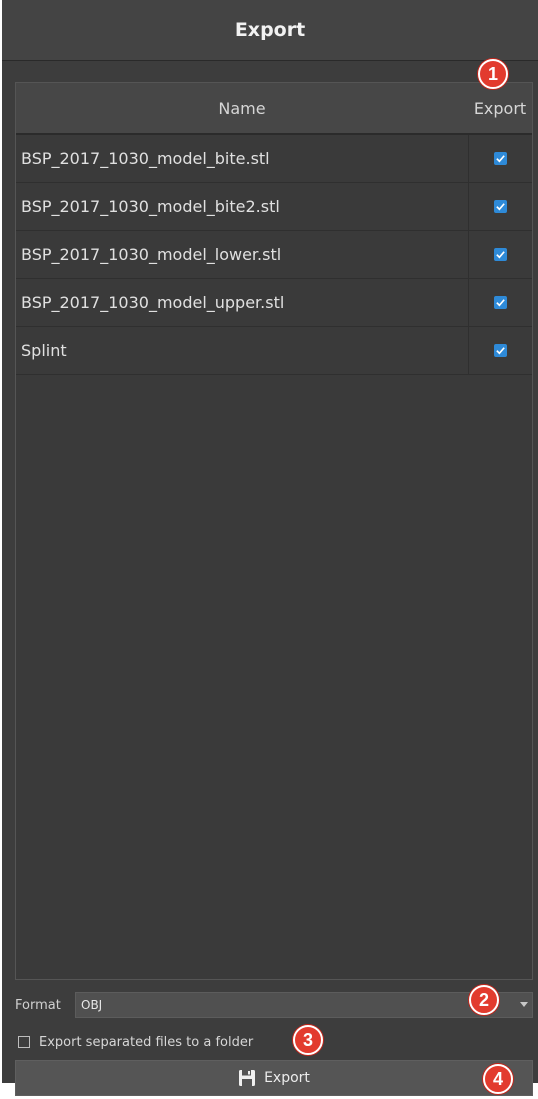 The width and height of the screenshot is (538, 1099). I want to click on column-header-export: Export, so click(500, 108).